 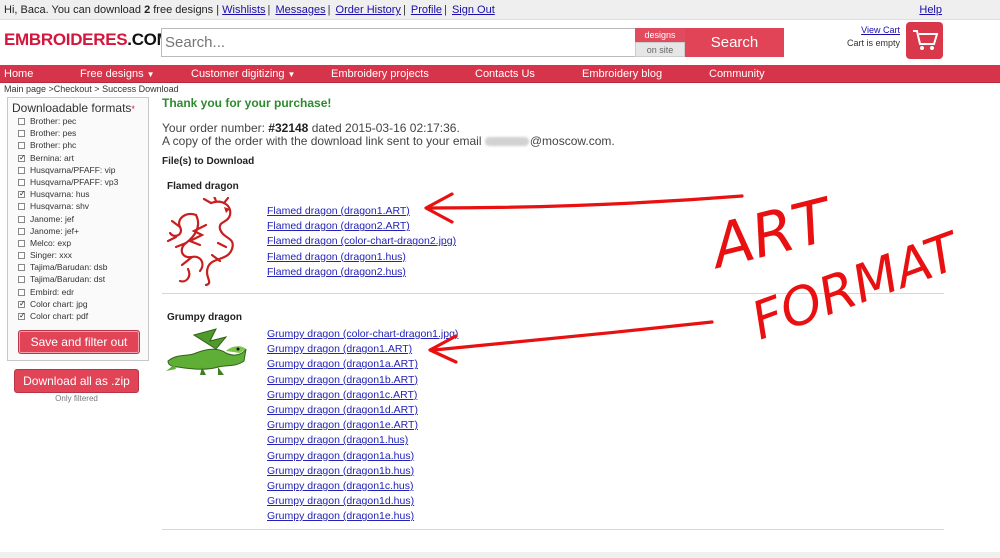 I want to click on wishlists-link: Wishlists, so click(x=243, y=10).